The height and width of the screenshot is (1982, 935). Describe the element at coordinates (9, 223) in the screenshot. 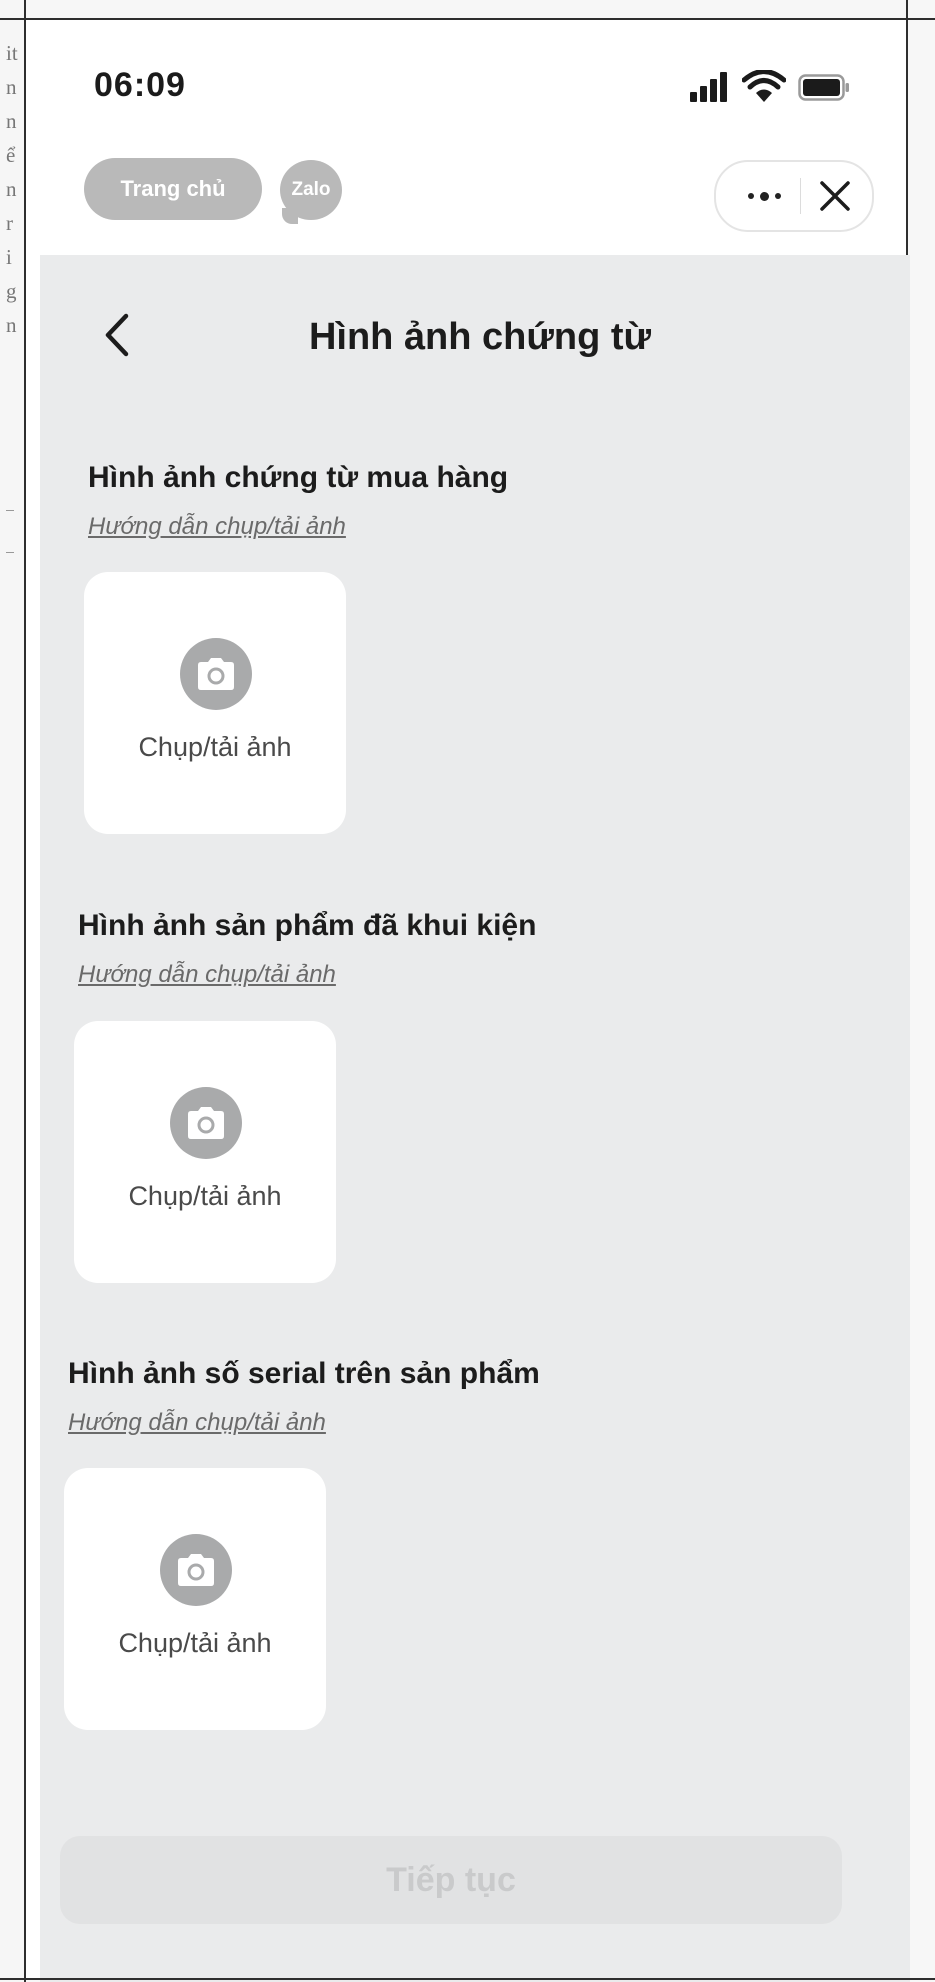

I see `margin-letter: r` at that location.